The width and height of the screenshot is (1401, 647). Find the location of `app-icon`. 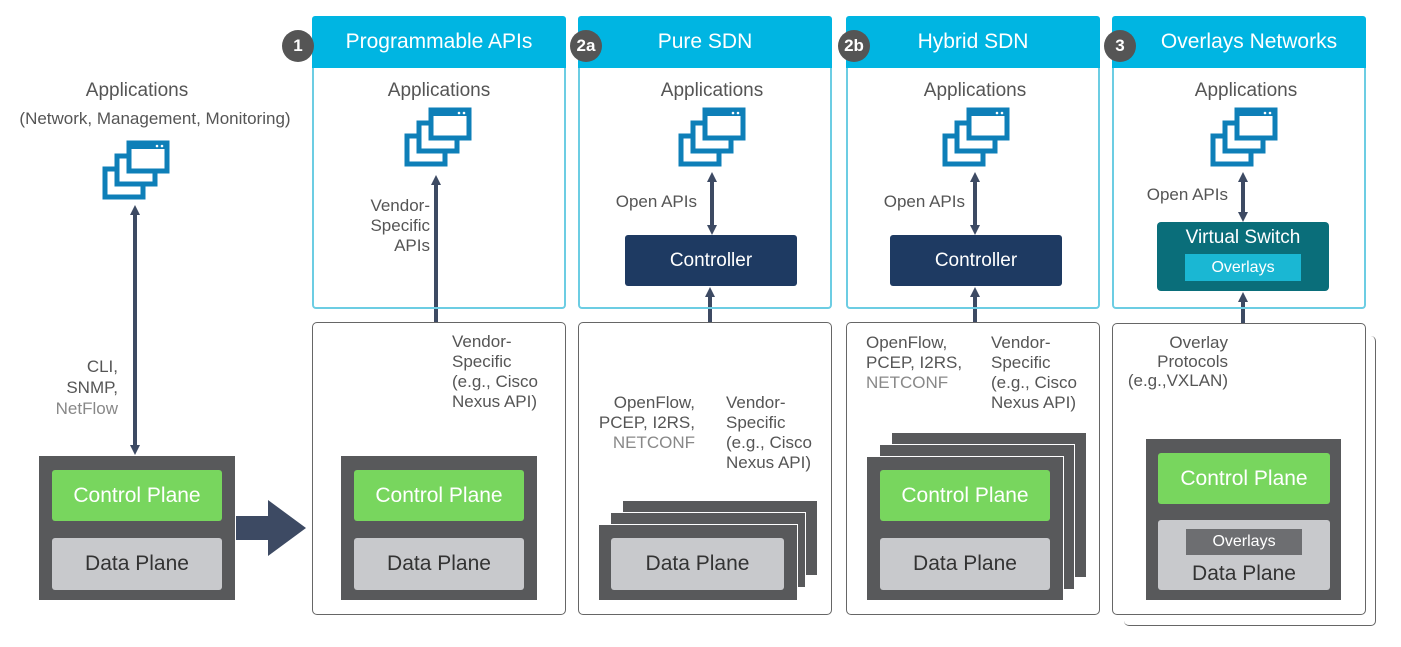

app-icon is located at coordinates (136, 170).